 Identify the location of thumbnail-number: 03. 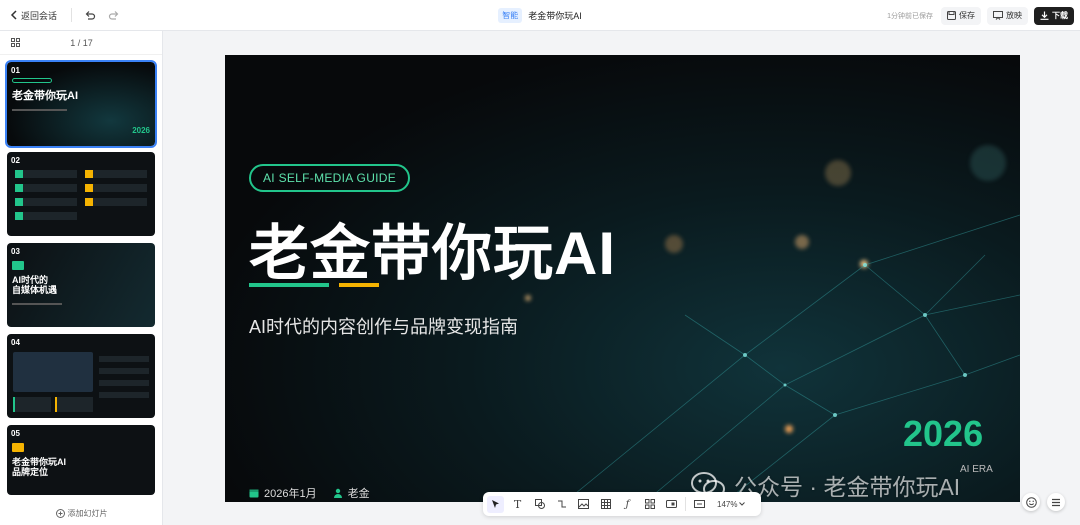
(15, 251).